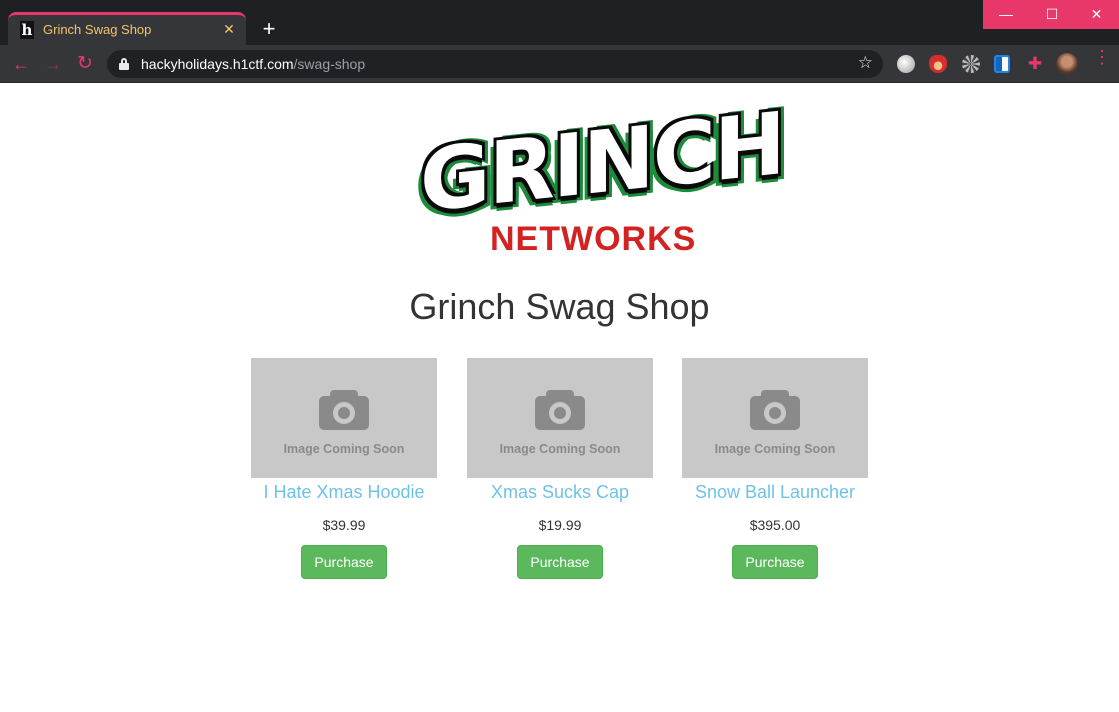  Describe the element at coordinates (269, 30) in the screenshot. I see `new-tab-button: +` at that location.